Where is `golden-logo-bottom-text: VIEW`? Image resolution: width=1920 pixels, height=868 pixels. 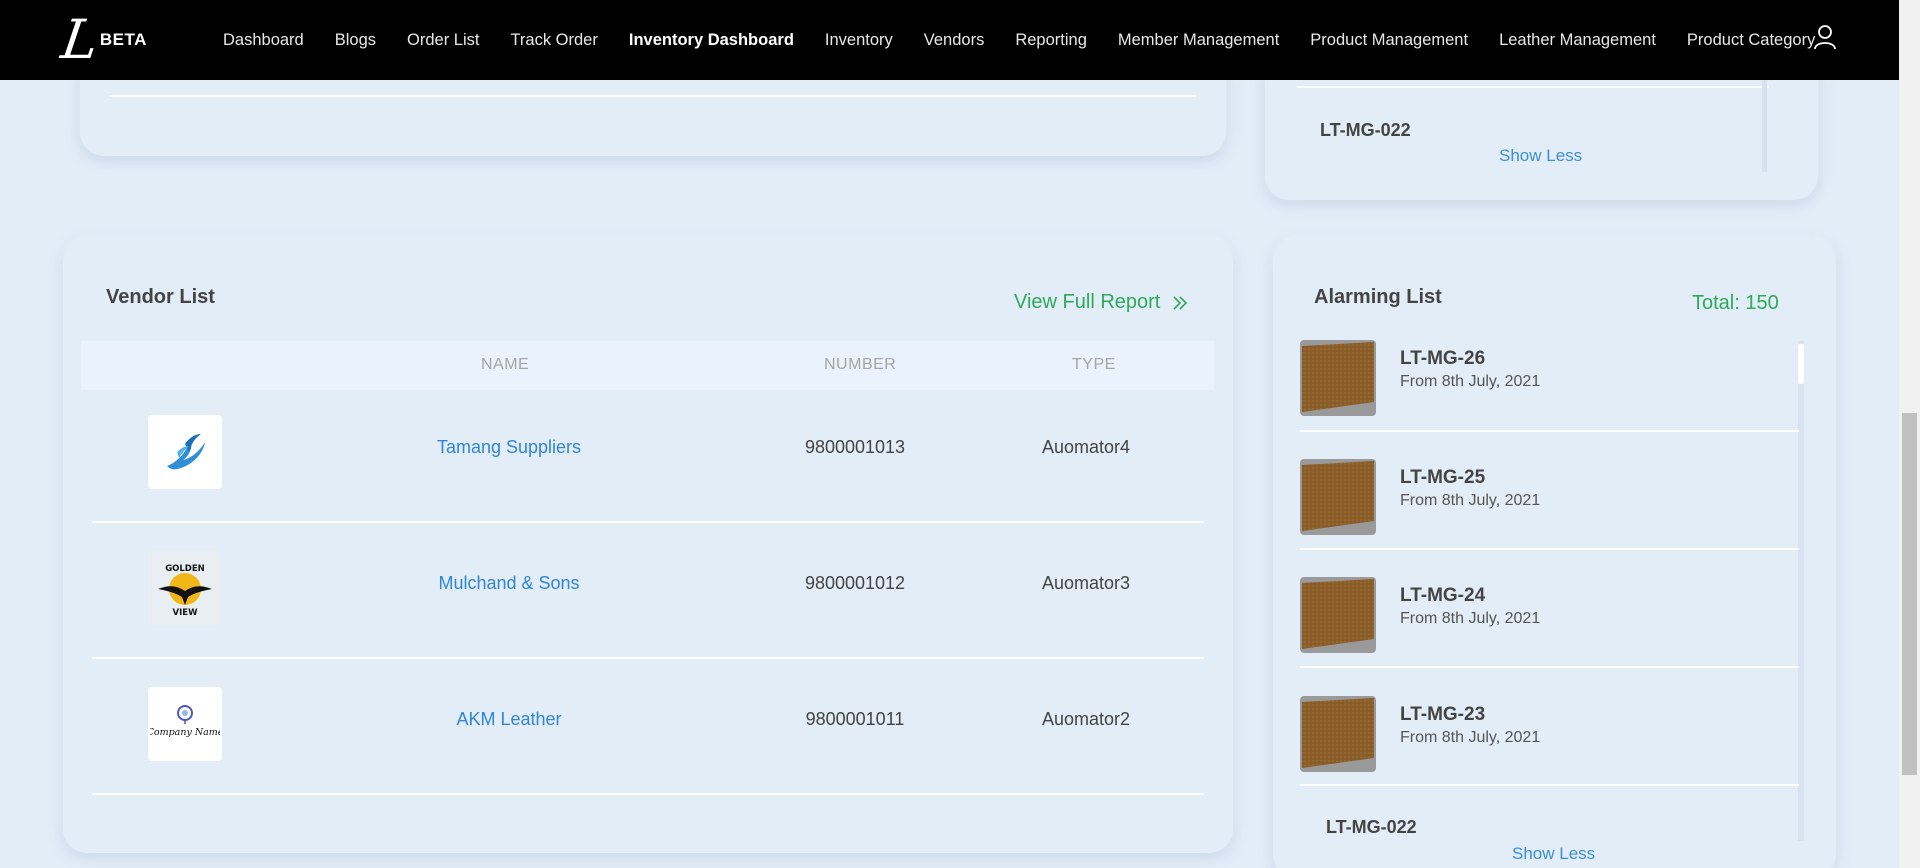 golden-logo-bottom-text: VIEW is located at coordinates (186, 613).